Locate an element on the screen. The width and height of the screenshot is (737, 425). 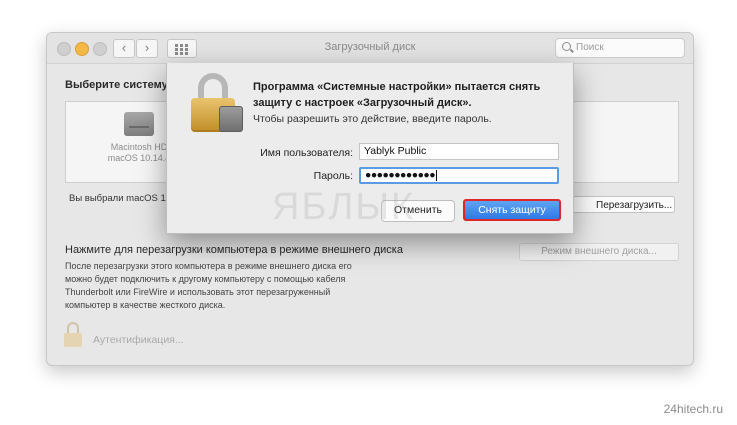
site-watermark: 24hitech.ru is located at coordinates (693, 409).